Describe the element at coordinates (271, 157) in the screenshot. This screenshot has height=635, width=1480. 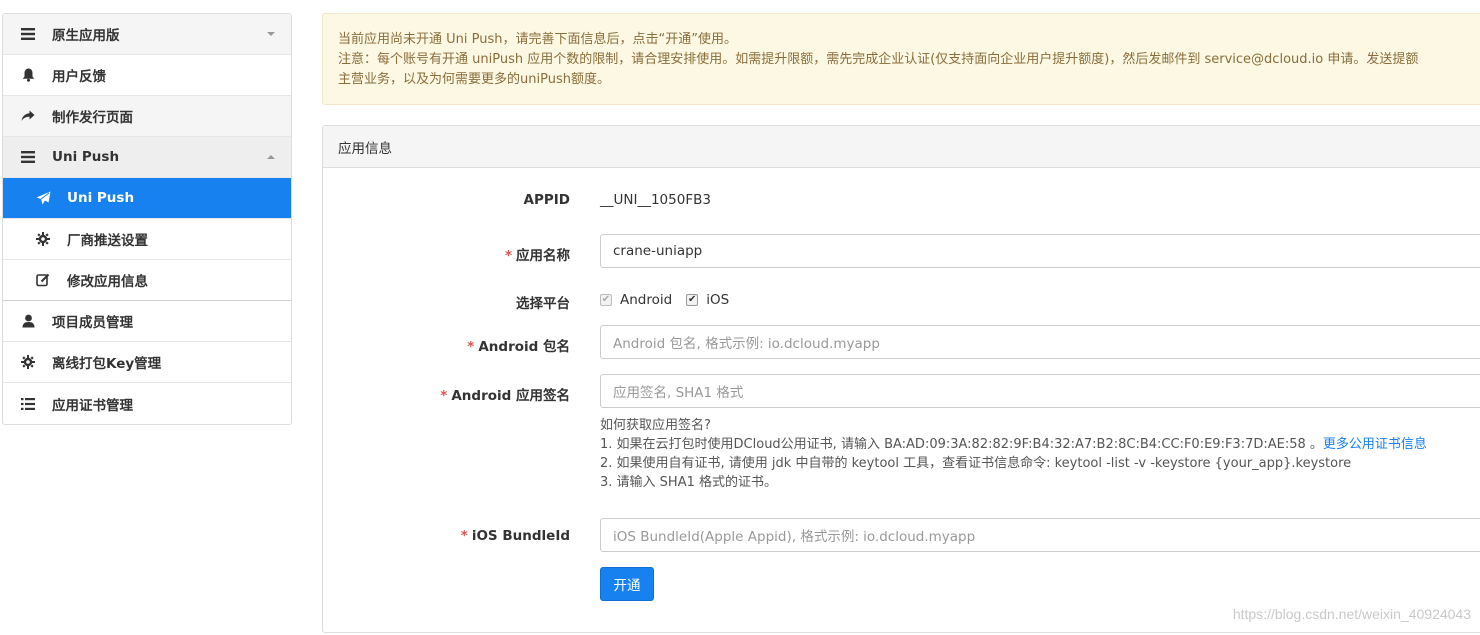
I see `chevron-up-icon` at that location.